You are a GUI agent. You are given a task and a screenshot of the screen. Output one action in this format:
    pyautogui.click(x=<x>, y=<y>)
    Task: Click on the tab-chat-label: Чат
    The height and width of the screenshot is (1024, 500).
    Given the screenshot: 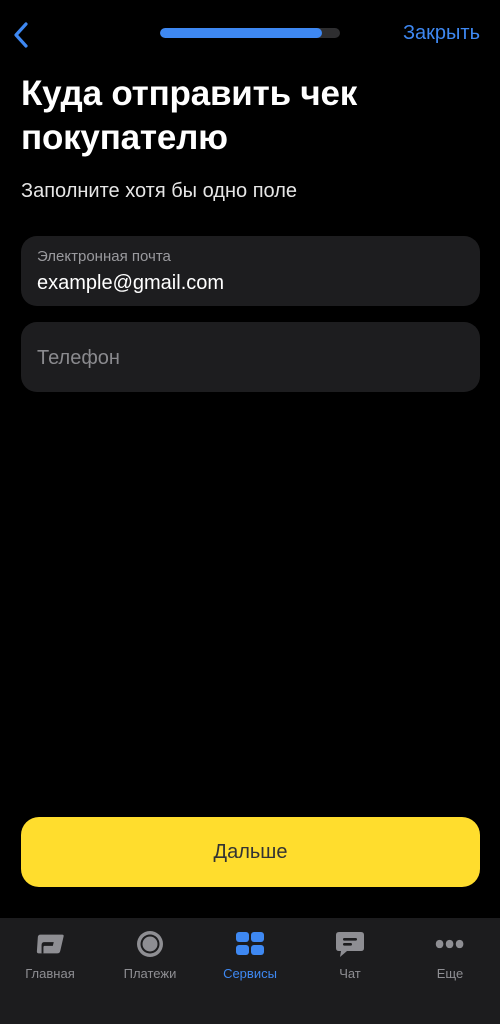 What is the action you would take?
    pyautogui.click(x=350, y=973)
    